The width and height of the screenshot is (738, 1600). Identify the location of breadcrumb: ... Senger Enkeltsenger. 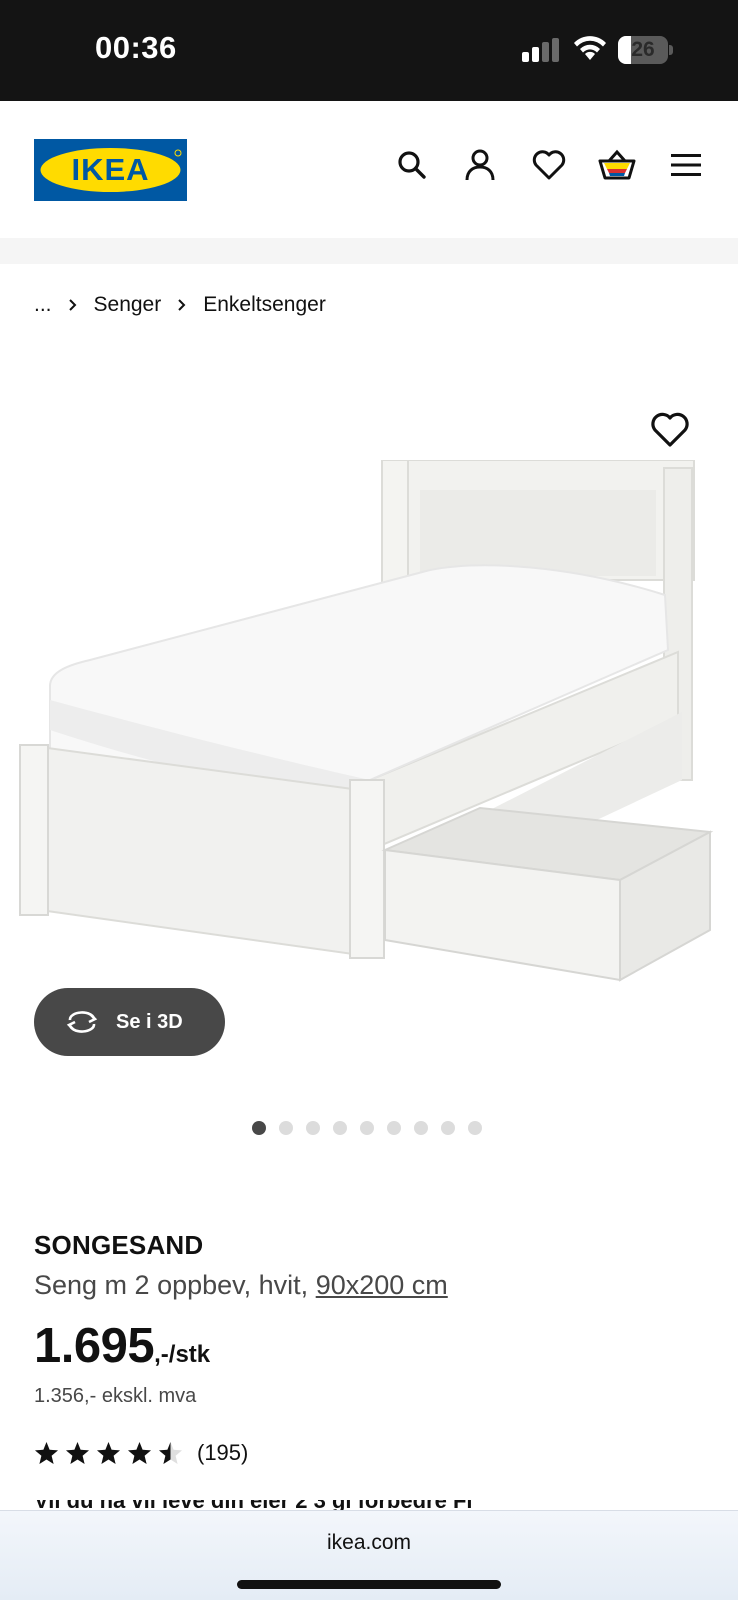
(180, 305).